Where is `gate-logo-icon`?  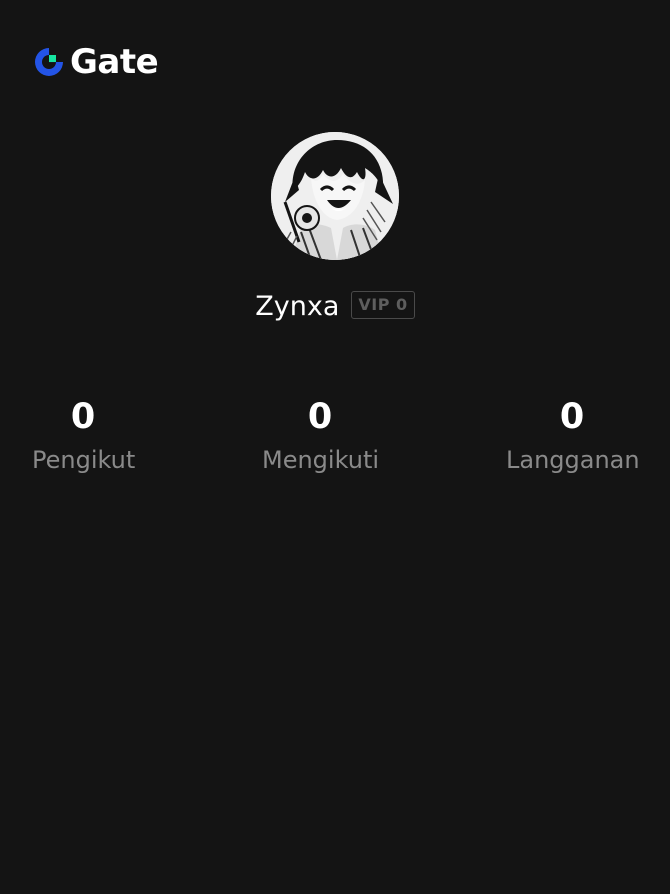 gate-logo-icon is located at coordinates (49, 62).